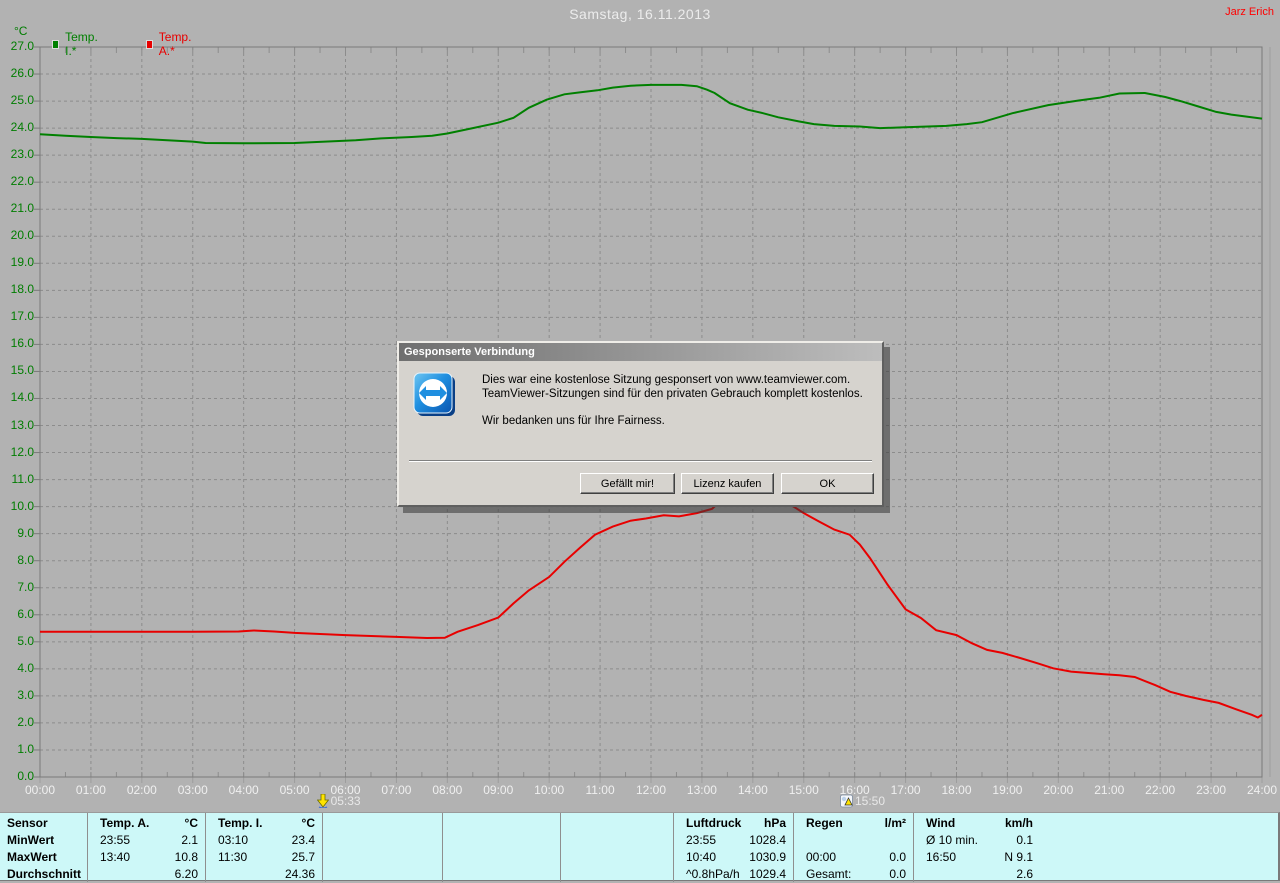 The width and height of the screenshot is (1280, 883). What do you see at coordinates (767, 840) in the screenshot?
I see `stats-cell-value: 1028.4` at bounding box center [767, 840].